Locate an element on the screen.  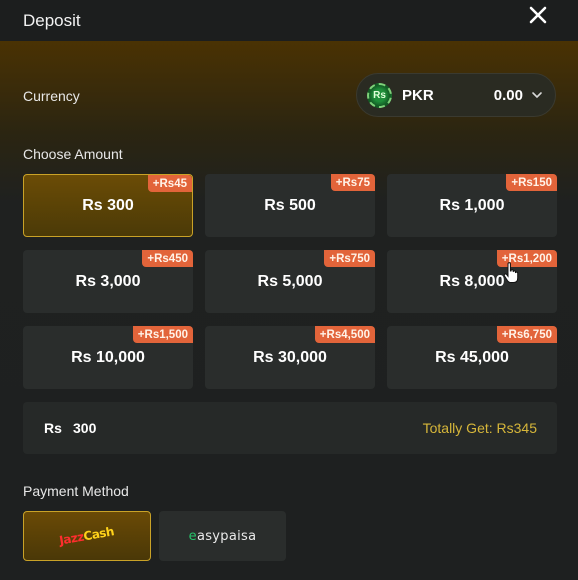
amount-summary: Rs 300 Totally Get: Rs345 is located at coordinates (290, 428).